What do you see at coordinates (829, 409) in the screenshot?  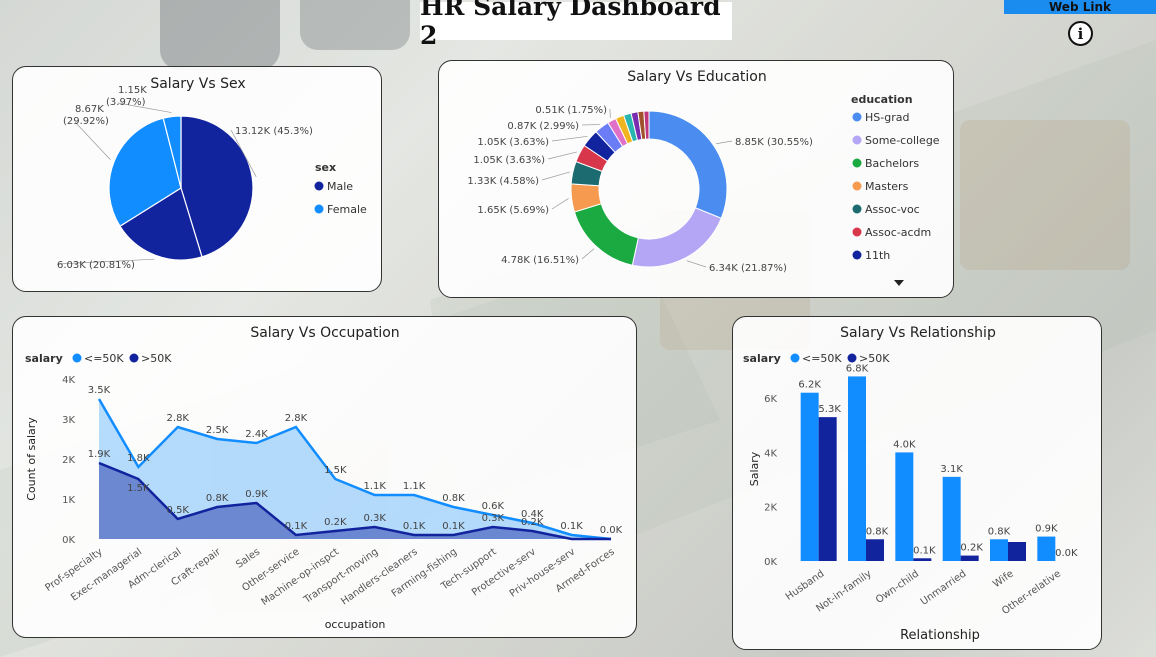 I see `data-label: 5.3K` at bounding box center [829, 409].